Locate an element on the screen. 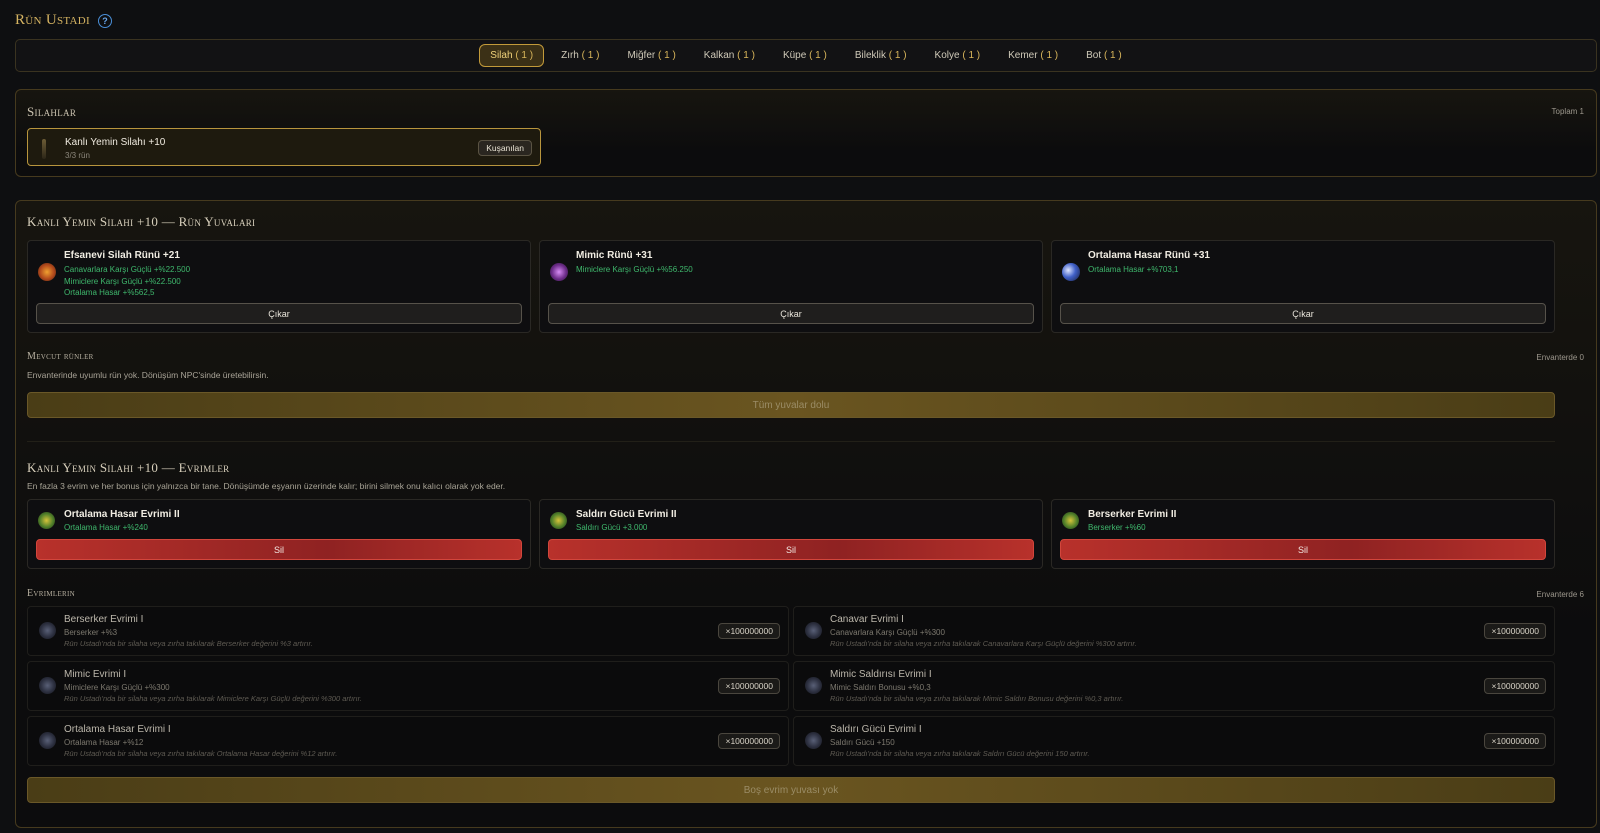  tab-label: Kolye is located at coordinates (947, 55).